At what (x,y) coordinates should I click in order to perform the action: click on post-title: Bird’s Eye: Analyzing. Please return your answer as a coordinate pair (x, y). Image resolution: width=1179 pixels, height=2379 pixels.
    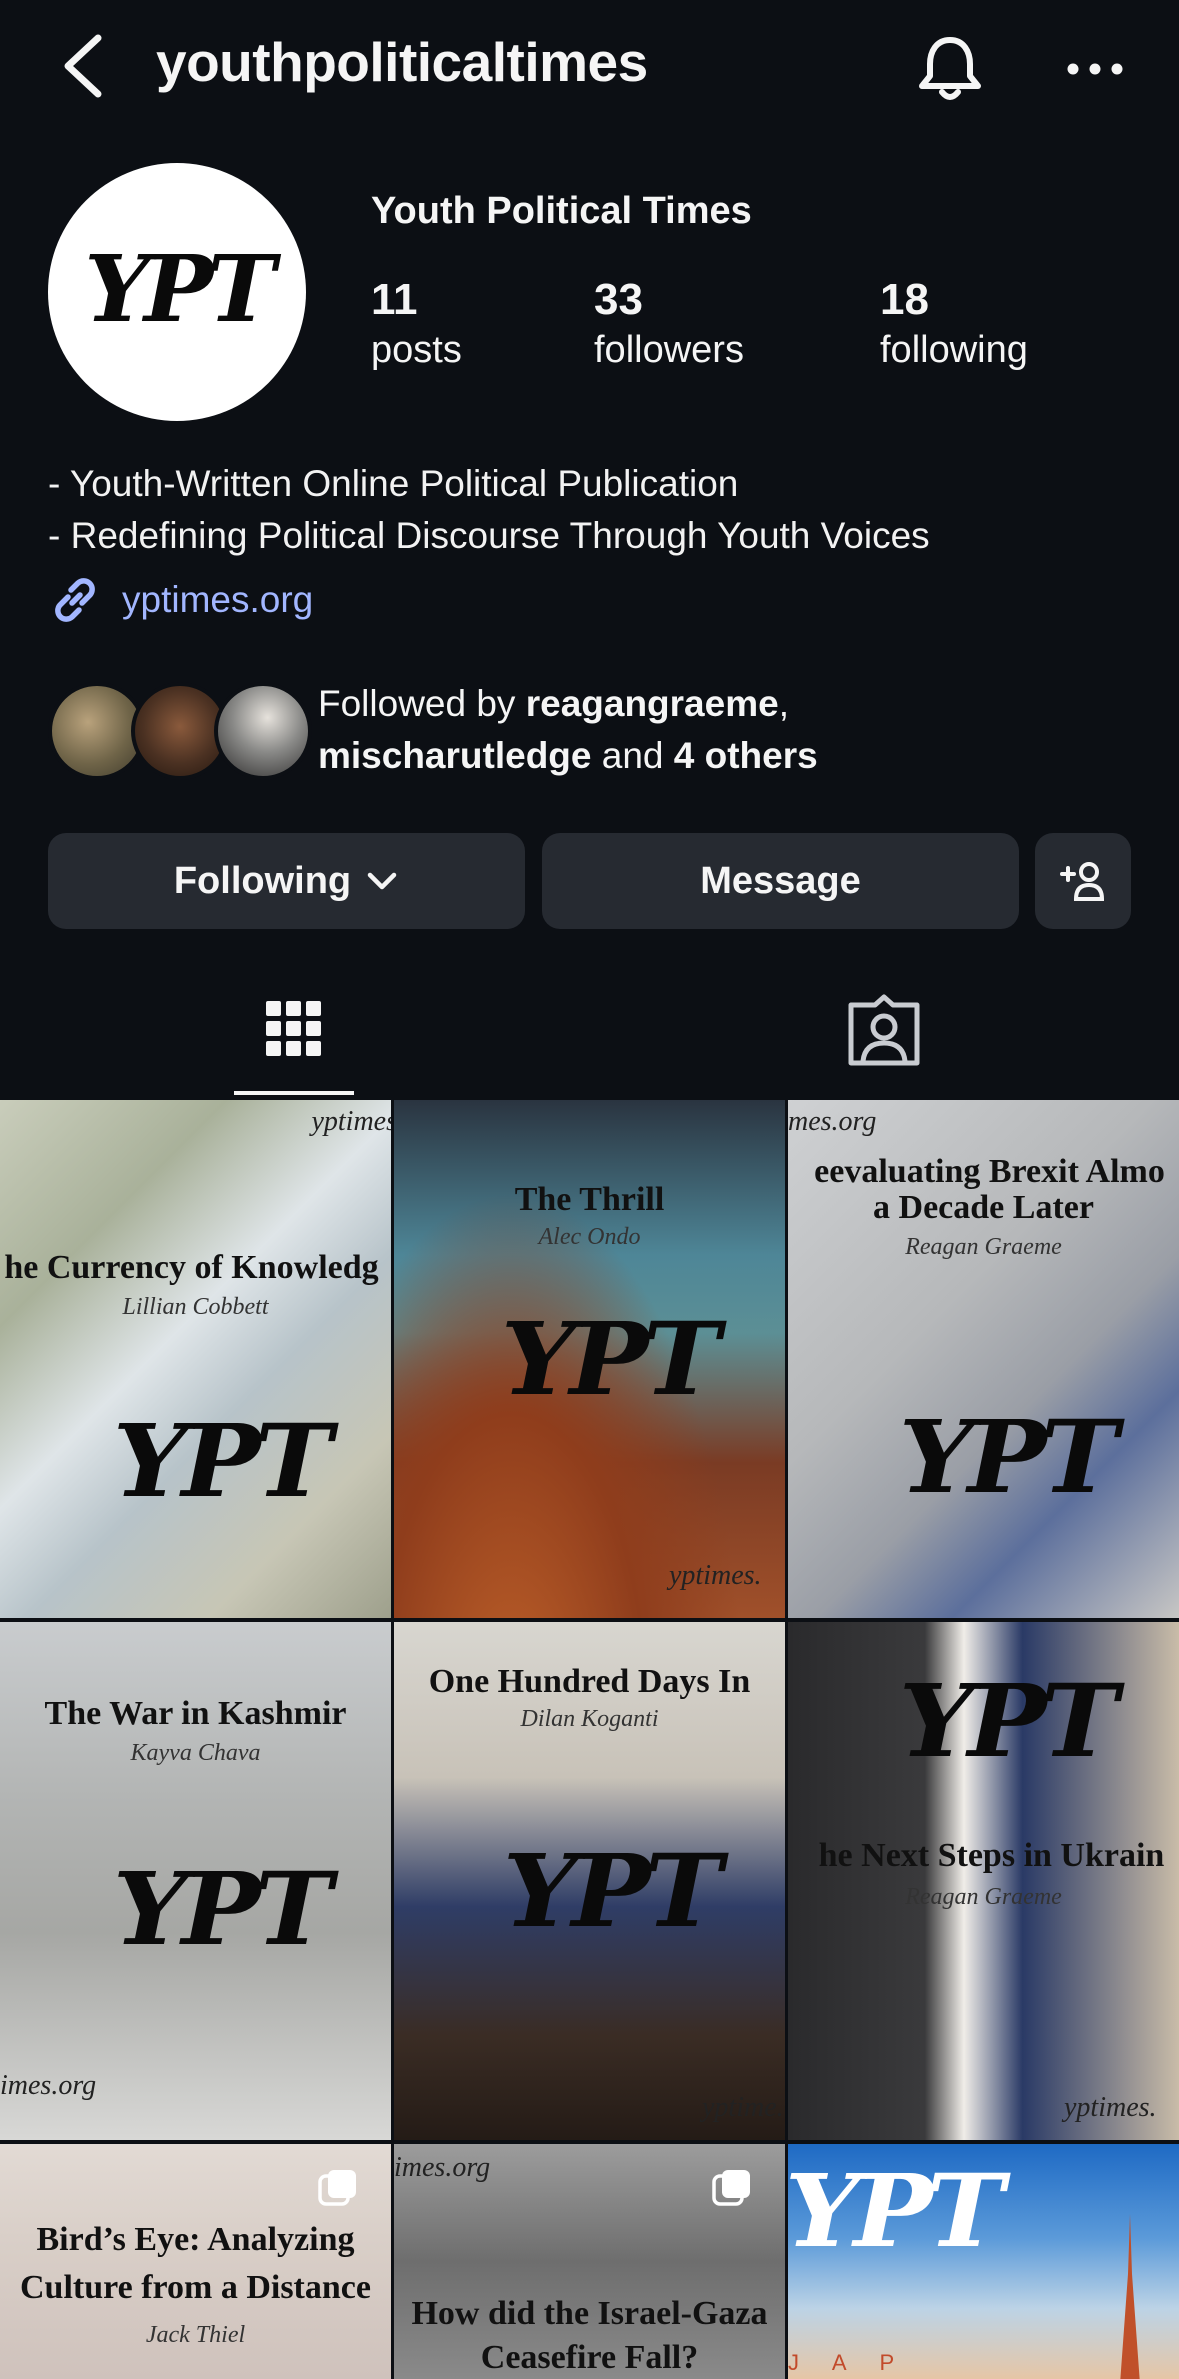
    Looking at the image, I should click on (195, 2239).